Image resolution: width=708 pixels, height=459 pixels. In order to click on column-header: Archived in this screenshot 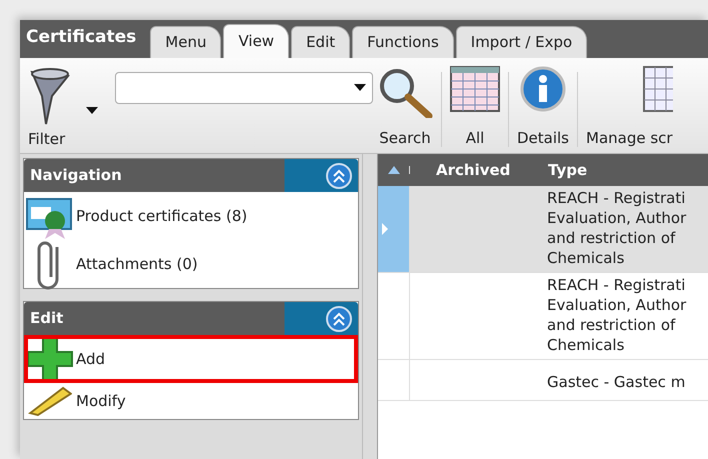, I will do `click(476, 170)`.